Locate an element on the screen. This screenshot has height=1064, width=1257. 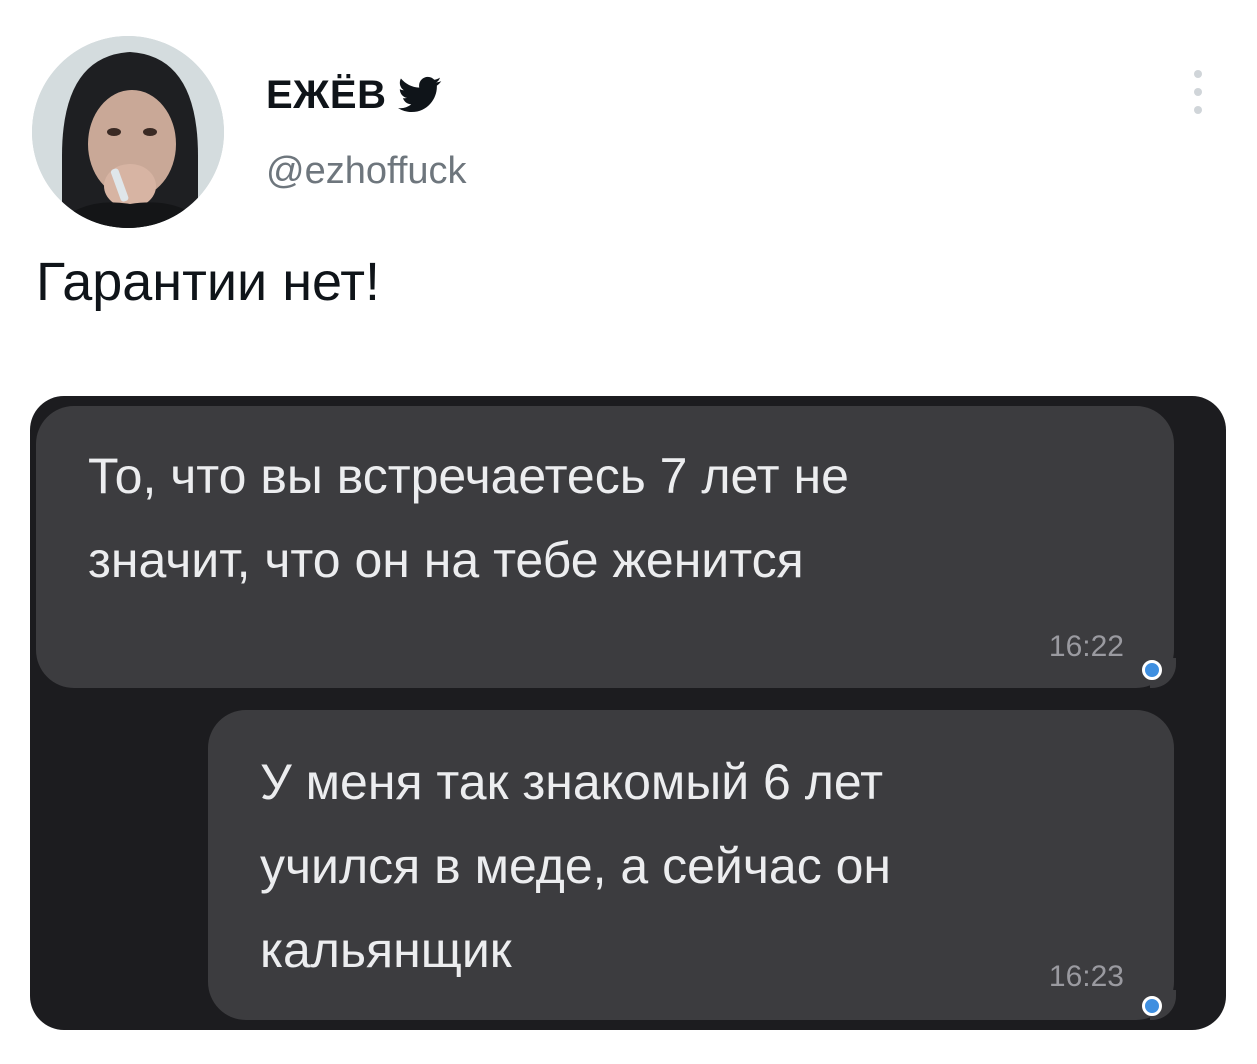
chat-message-time: 16:22 is located at coordinates (1086, 646).